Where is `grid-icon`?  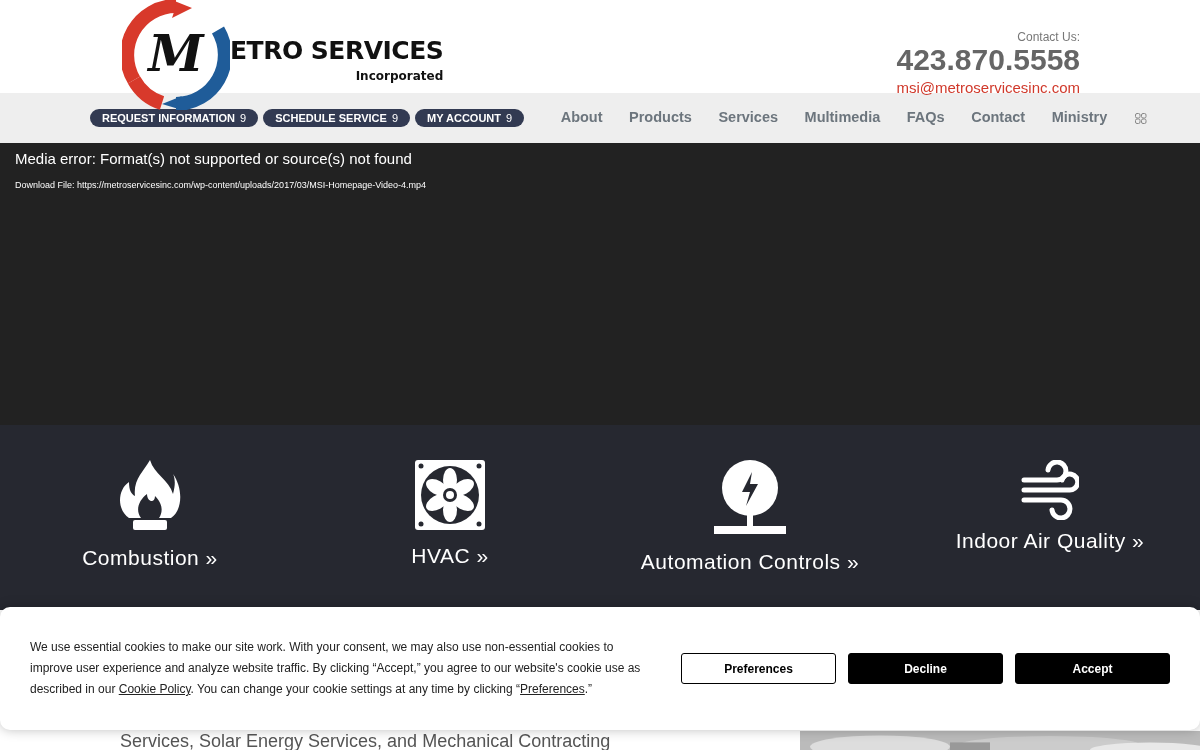 grid-icon is located at coordinates (1141, 118).